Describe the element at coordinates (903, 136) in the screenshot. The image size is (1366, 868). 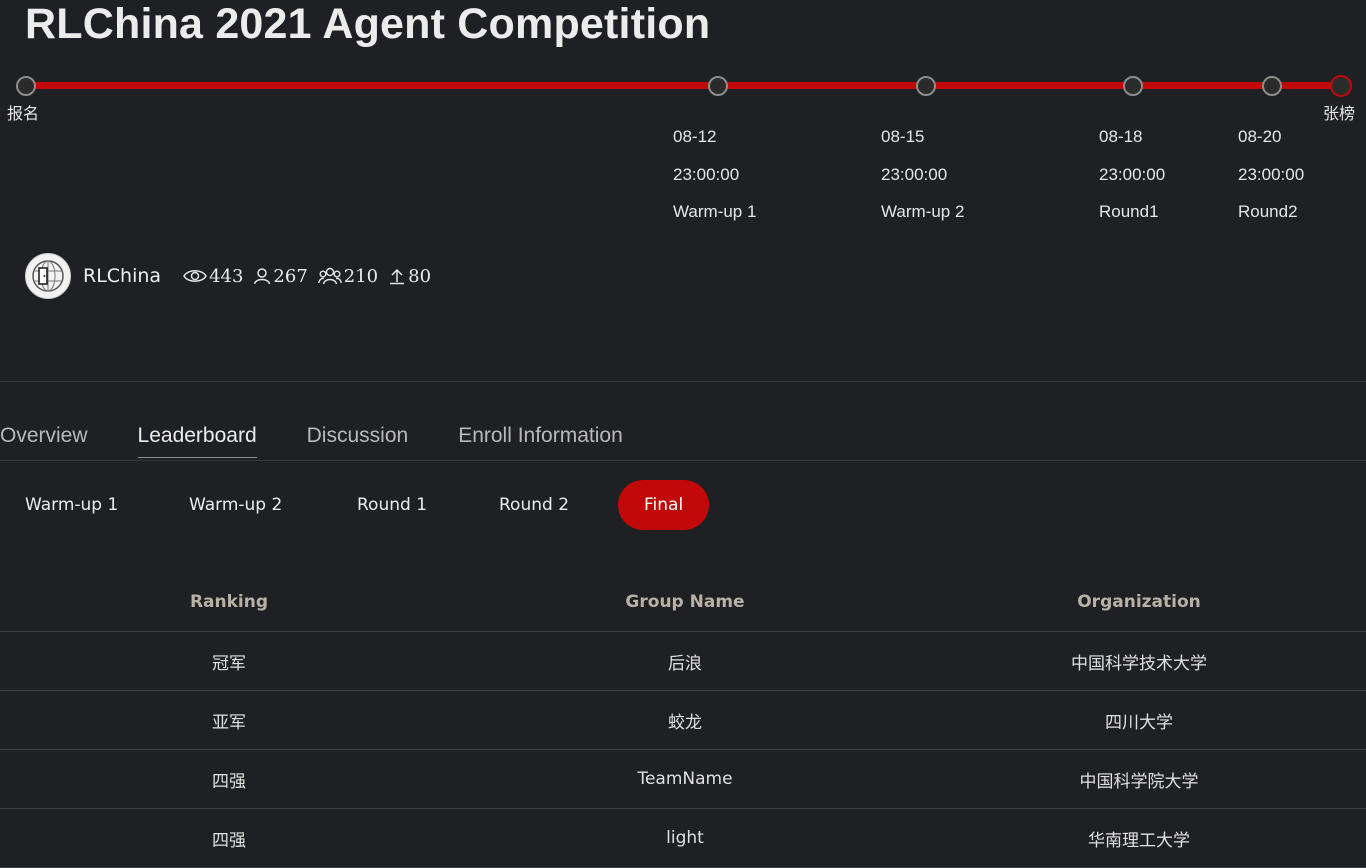
I see `stage-date: 08-15` at that location.